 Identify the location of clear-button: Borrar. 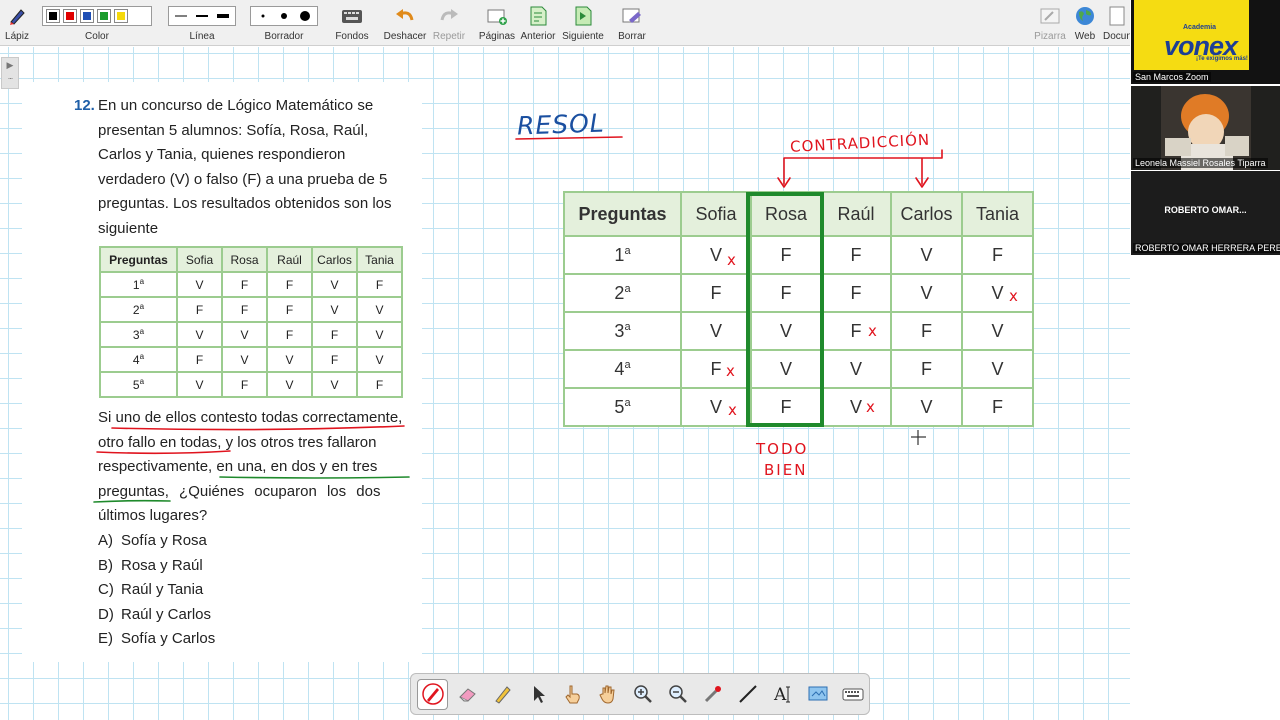
(632, 23).